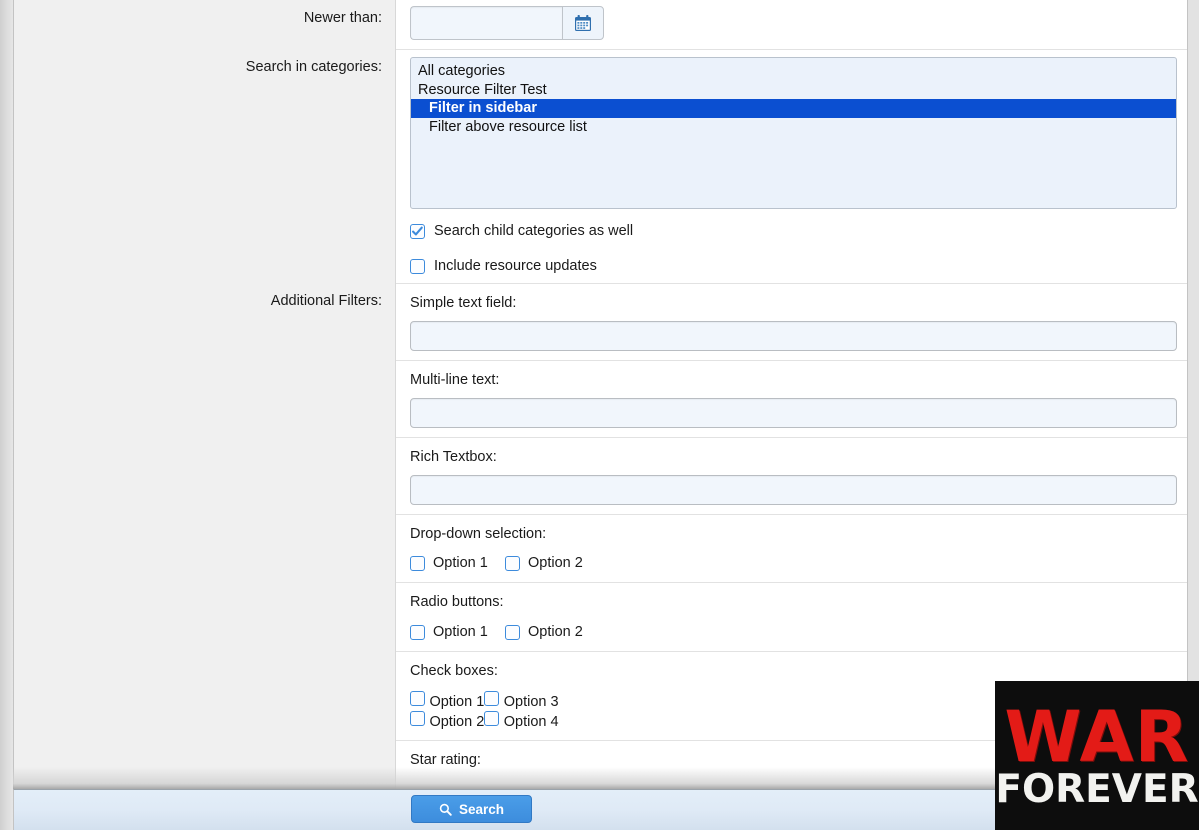 This screenshot has width=1199, height=830. Describe the element at coordinates (793, 562) in the screenshot. I see `dropdown-option-group: Option 1 Option 2` at that location.